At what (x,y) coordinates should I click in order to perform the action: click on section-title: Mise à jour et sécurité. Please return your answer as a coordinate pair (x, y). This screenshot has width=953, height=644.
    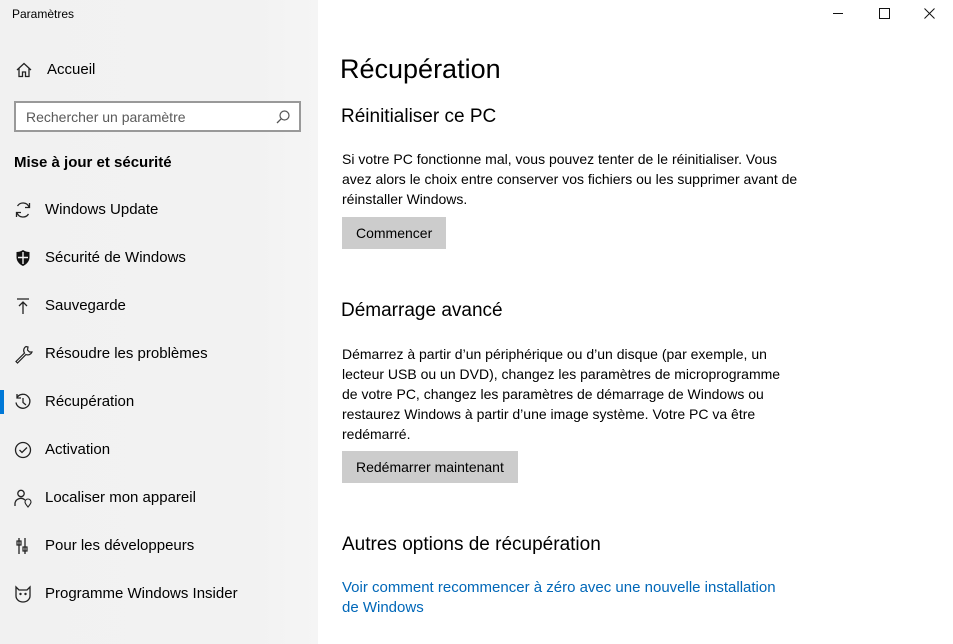
    Looking at the image, I should click on (93, 162).